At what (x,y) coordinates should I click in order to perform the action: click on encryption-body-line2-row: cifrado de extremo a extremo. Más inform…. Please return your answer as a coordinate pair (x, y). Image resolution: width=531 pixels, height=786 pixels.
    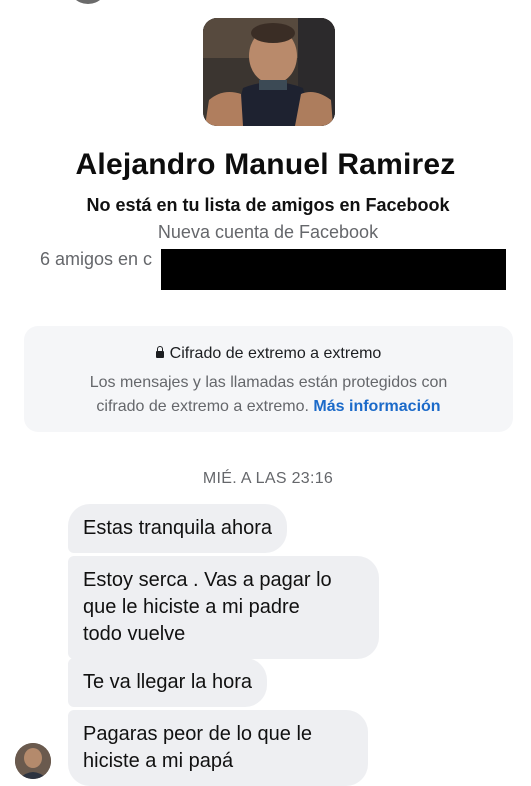
    Looking at the image, I should click on (268, 407).